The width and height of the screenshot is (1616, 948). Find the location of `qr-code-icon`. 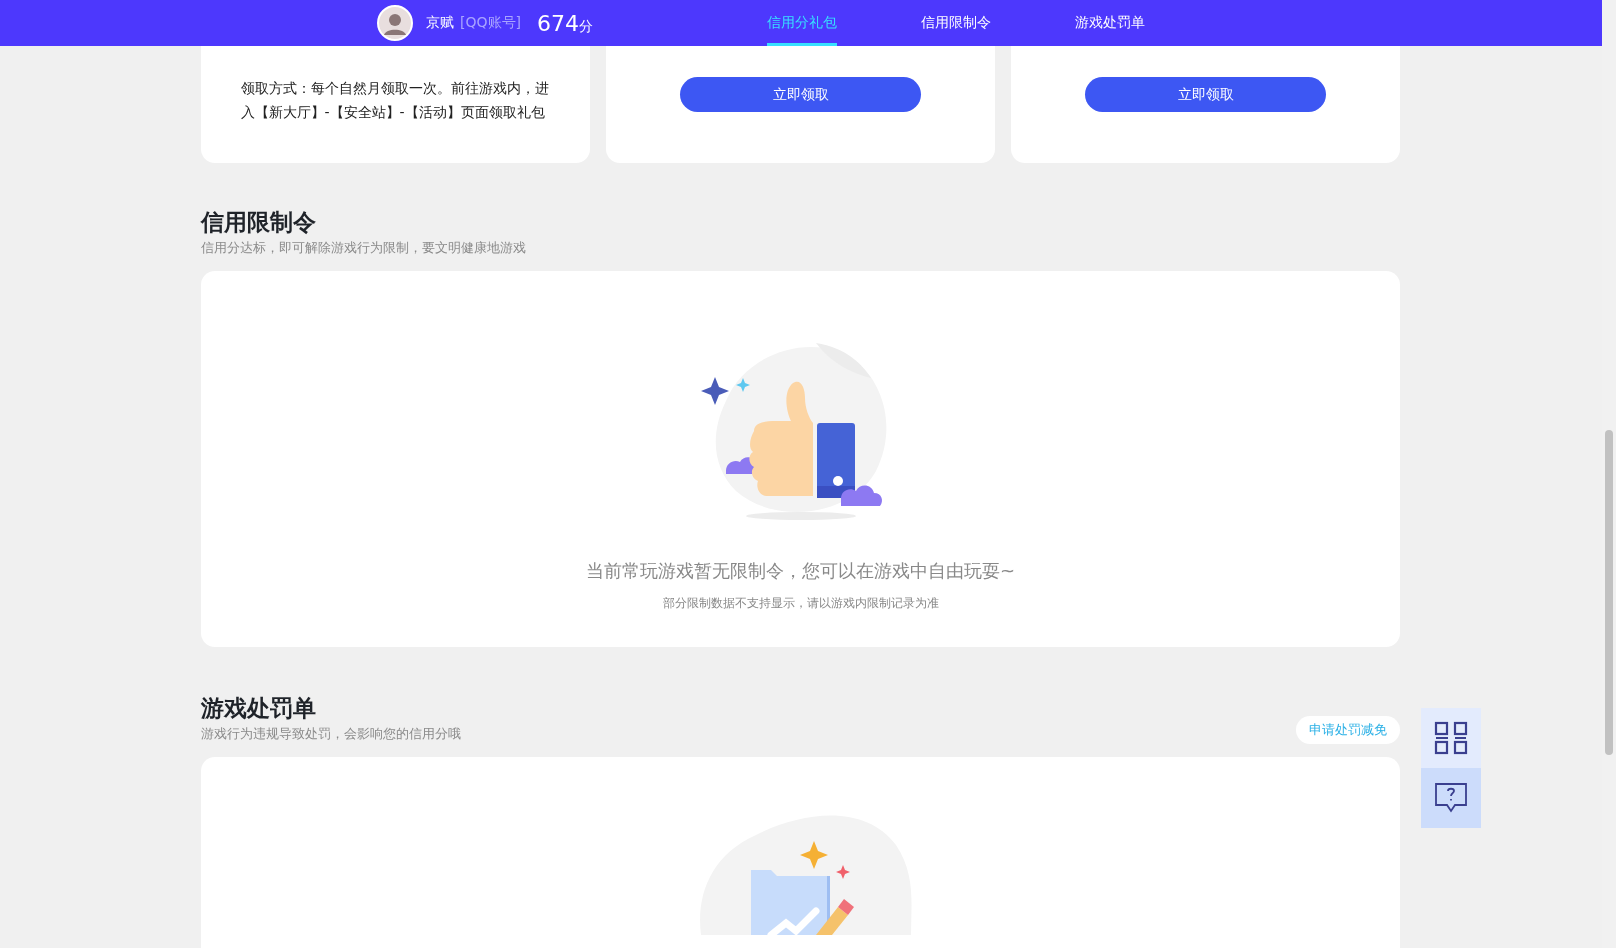

qr-code-icon is located at coordinates (1451, 738).